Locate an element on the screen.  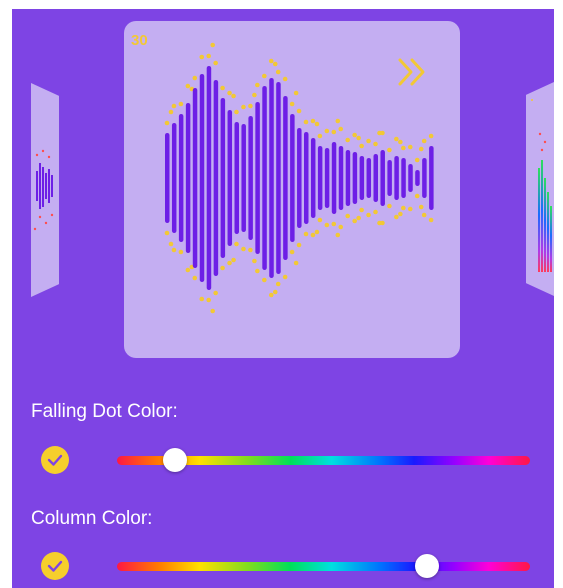
column-color-toggle is located at coordinates (55, 566).